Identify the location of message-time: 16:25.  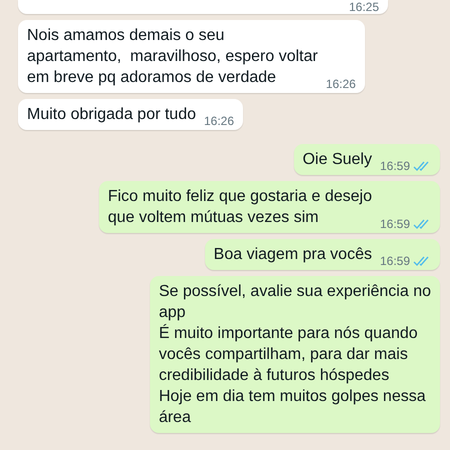
(363, 7).